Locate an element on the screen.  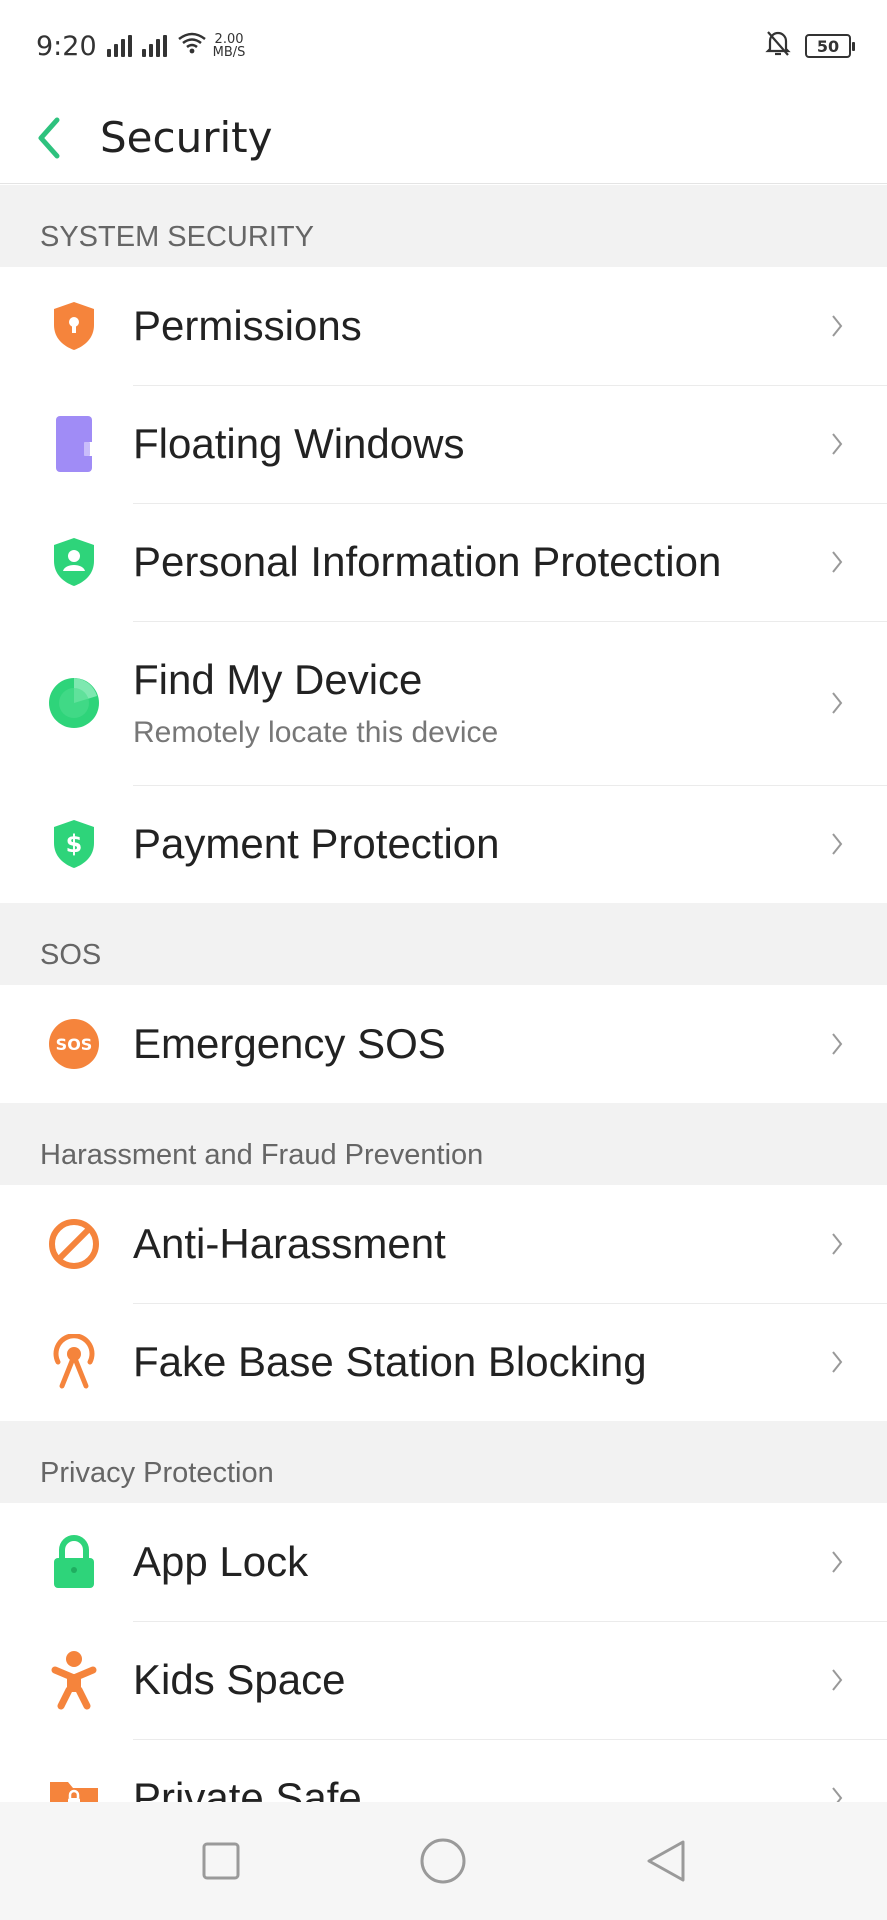
item-sublabel: Remotely locate this device is located at coordinates (316, 732).